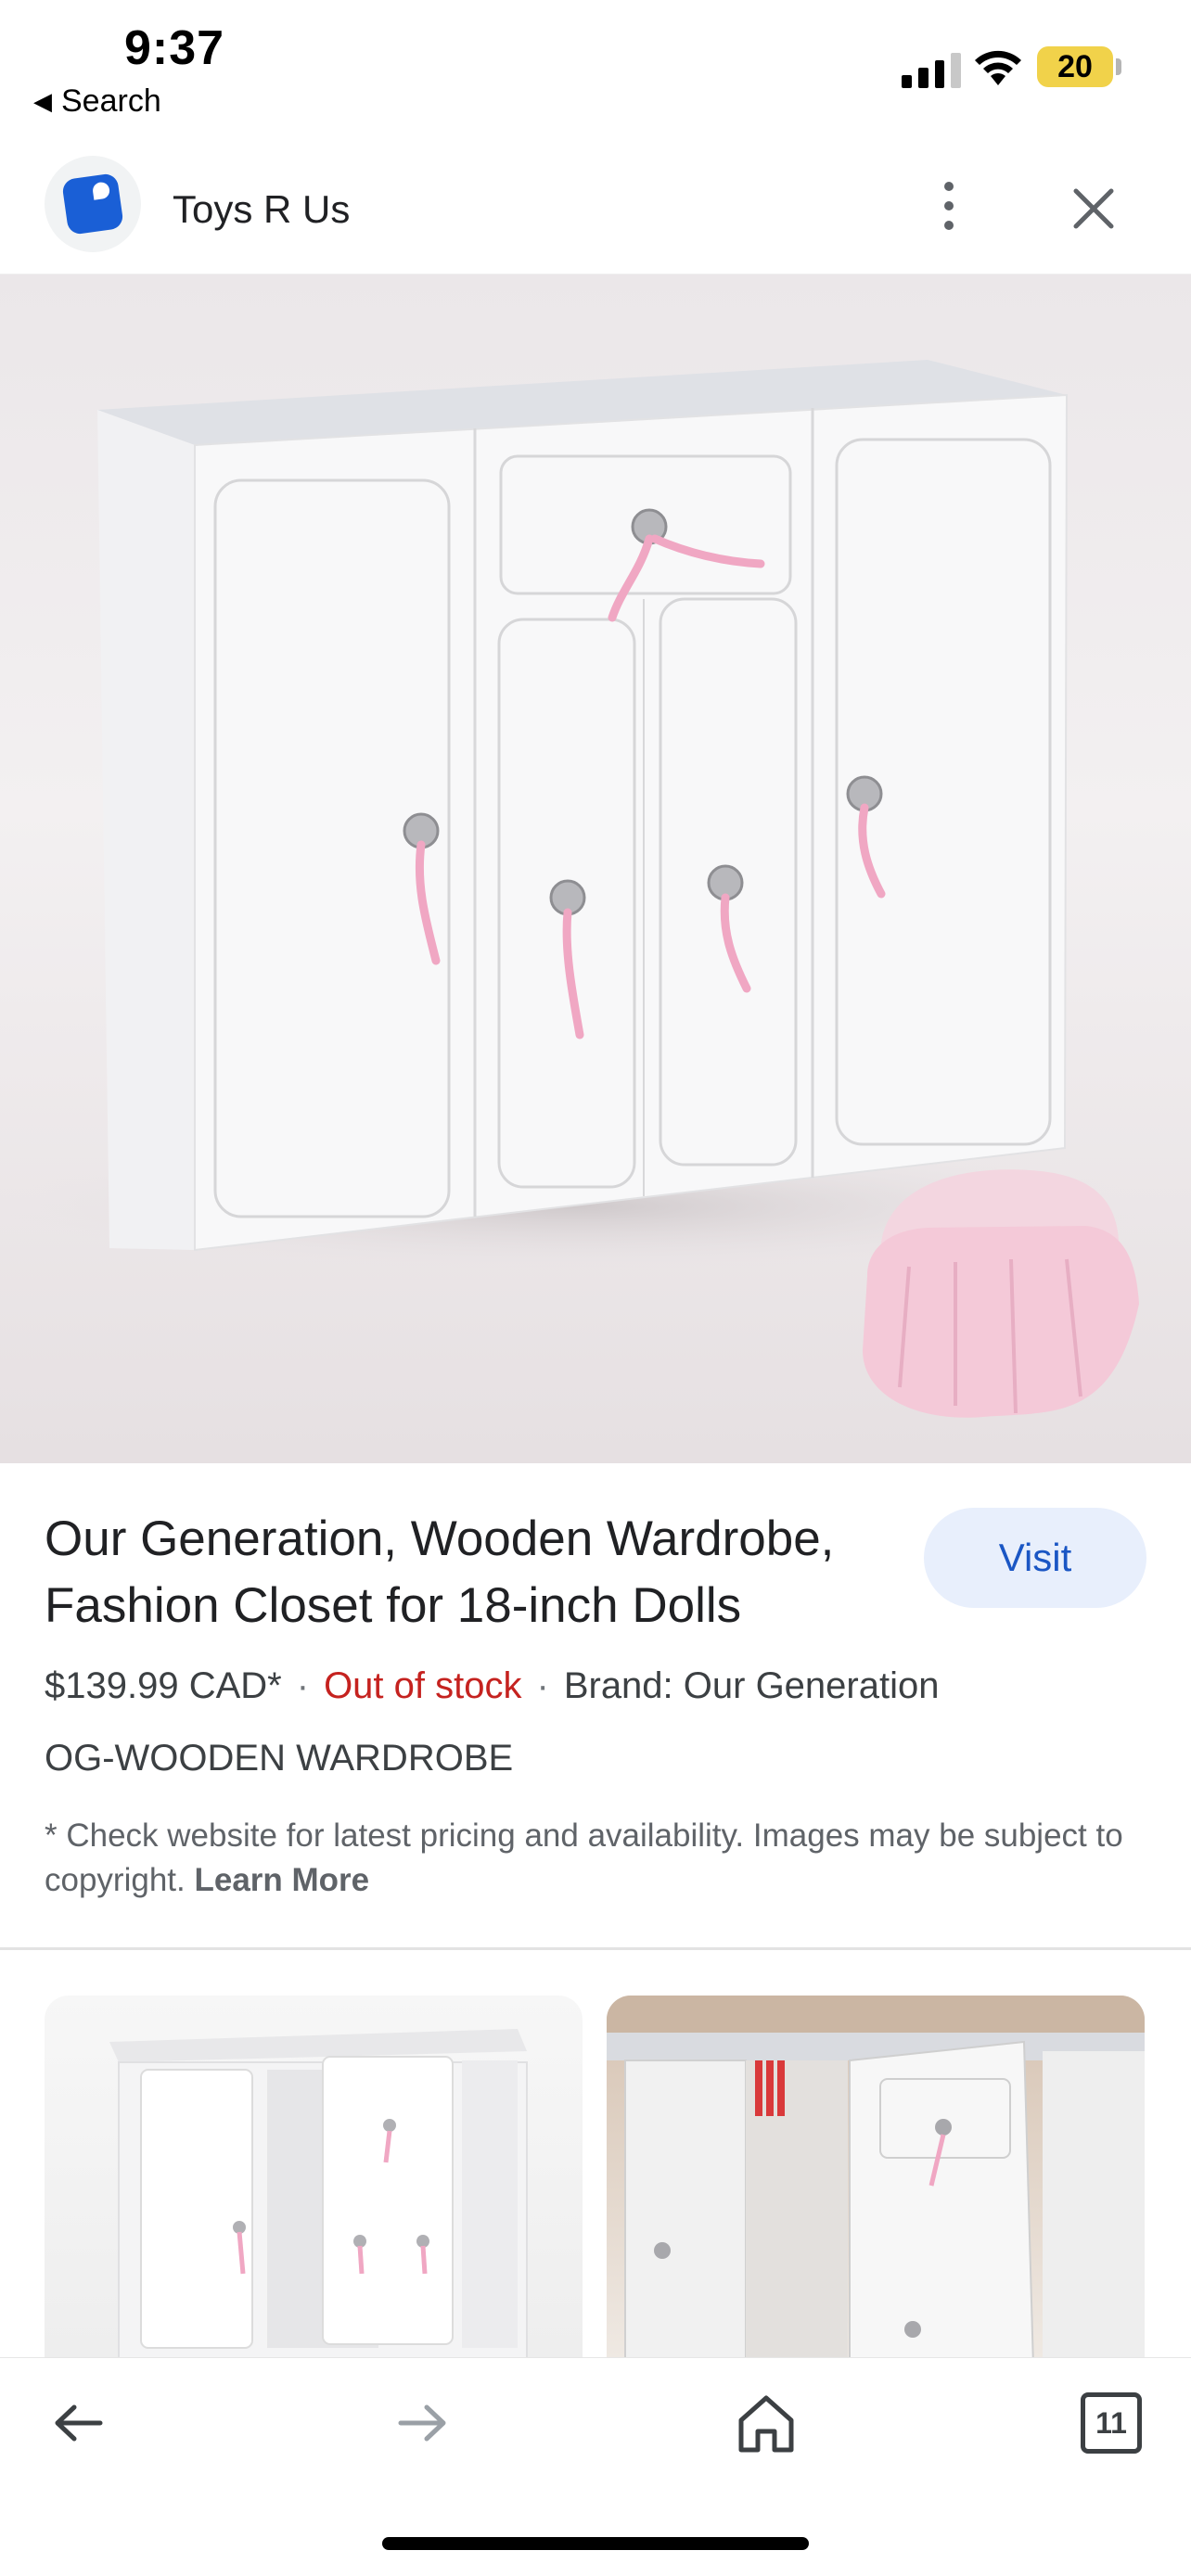 The width and height of the screenshot is (1191, 2576). I want to click on battery-icon: 20, so click(1075, 66).